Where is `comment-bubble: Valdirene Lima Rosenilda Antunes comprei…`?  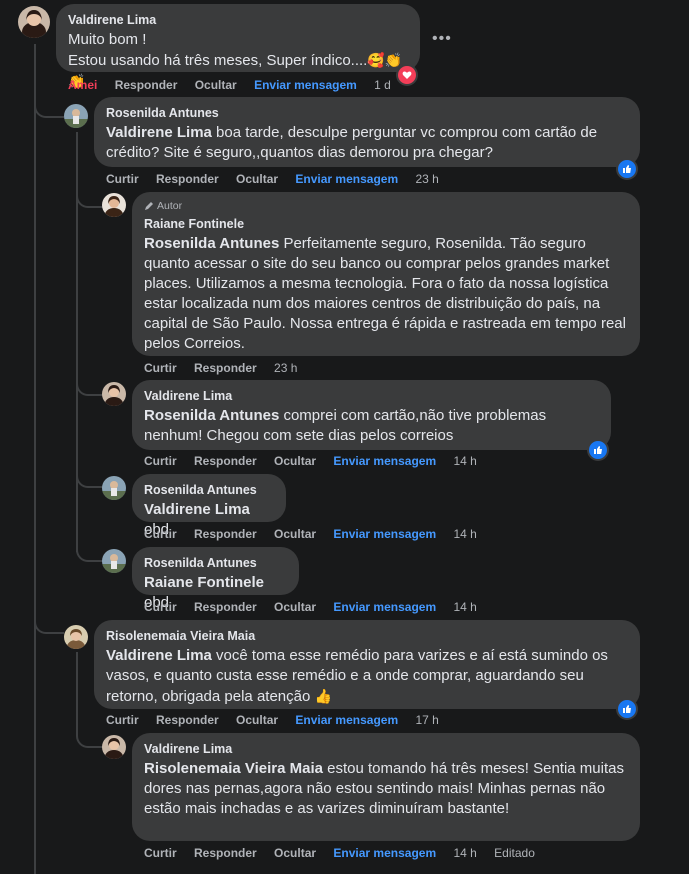
comment-bubble: Valdirene Lima Rosenilda Antunes comprei… is located at coordinates (371, 415).